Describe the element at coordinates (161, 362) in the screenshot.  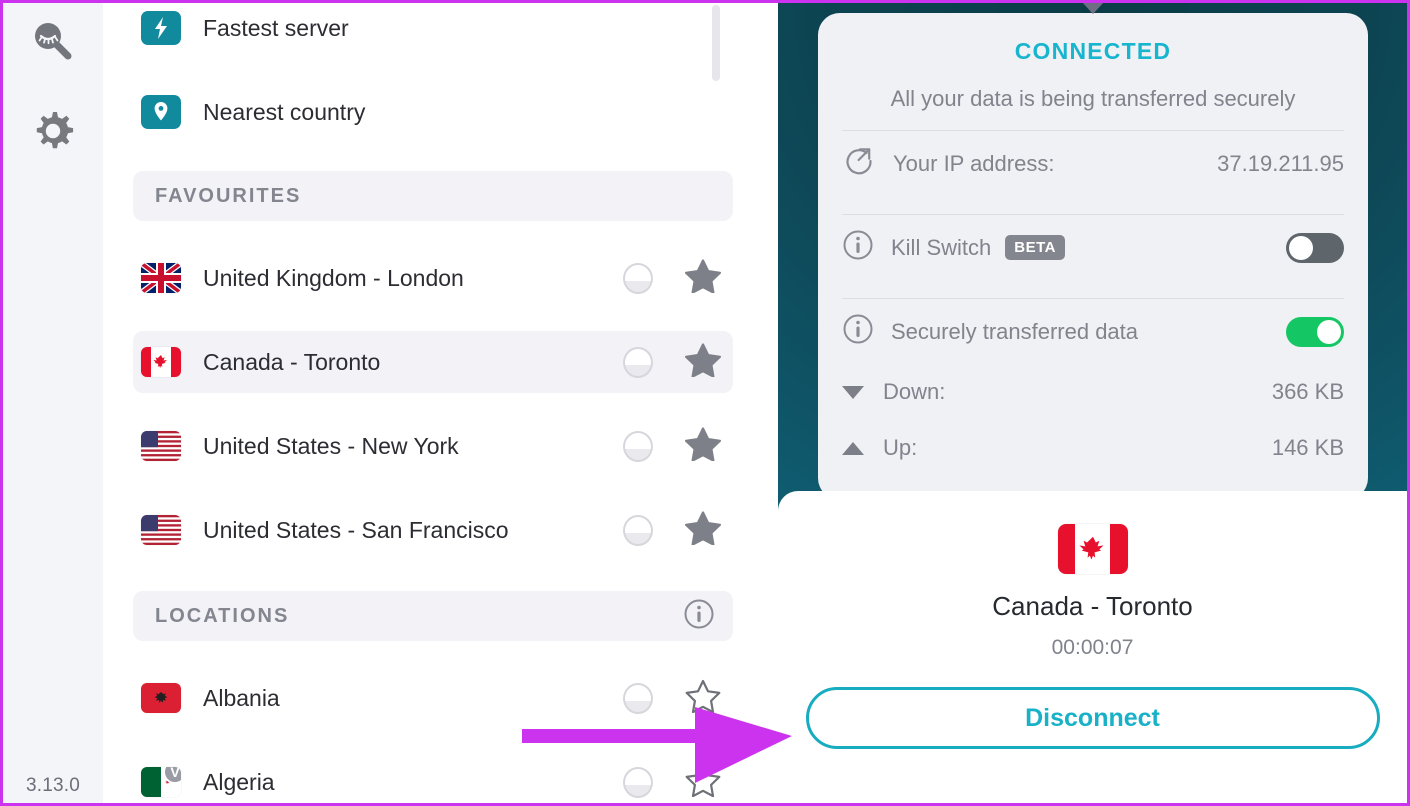
I see `flag-ca-icon` at that location.